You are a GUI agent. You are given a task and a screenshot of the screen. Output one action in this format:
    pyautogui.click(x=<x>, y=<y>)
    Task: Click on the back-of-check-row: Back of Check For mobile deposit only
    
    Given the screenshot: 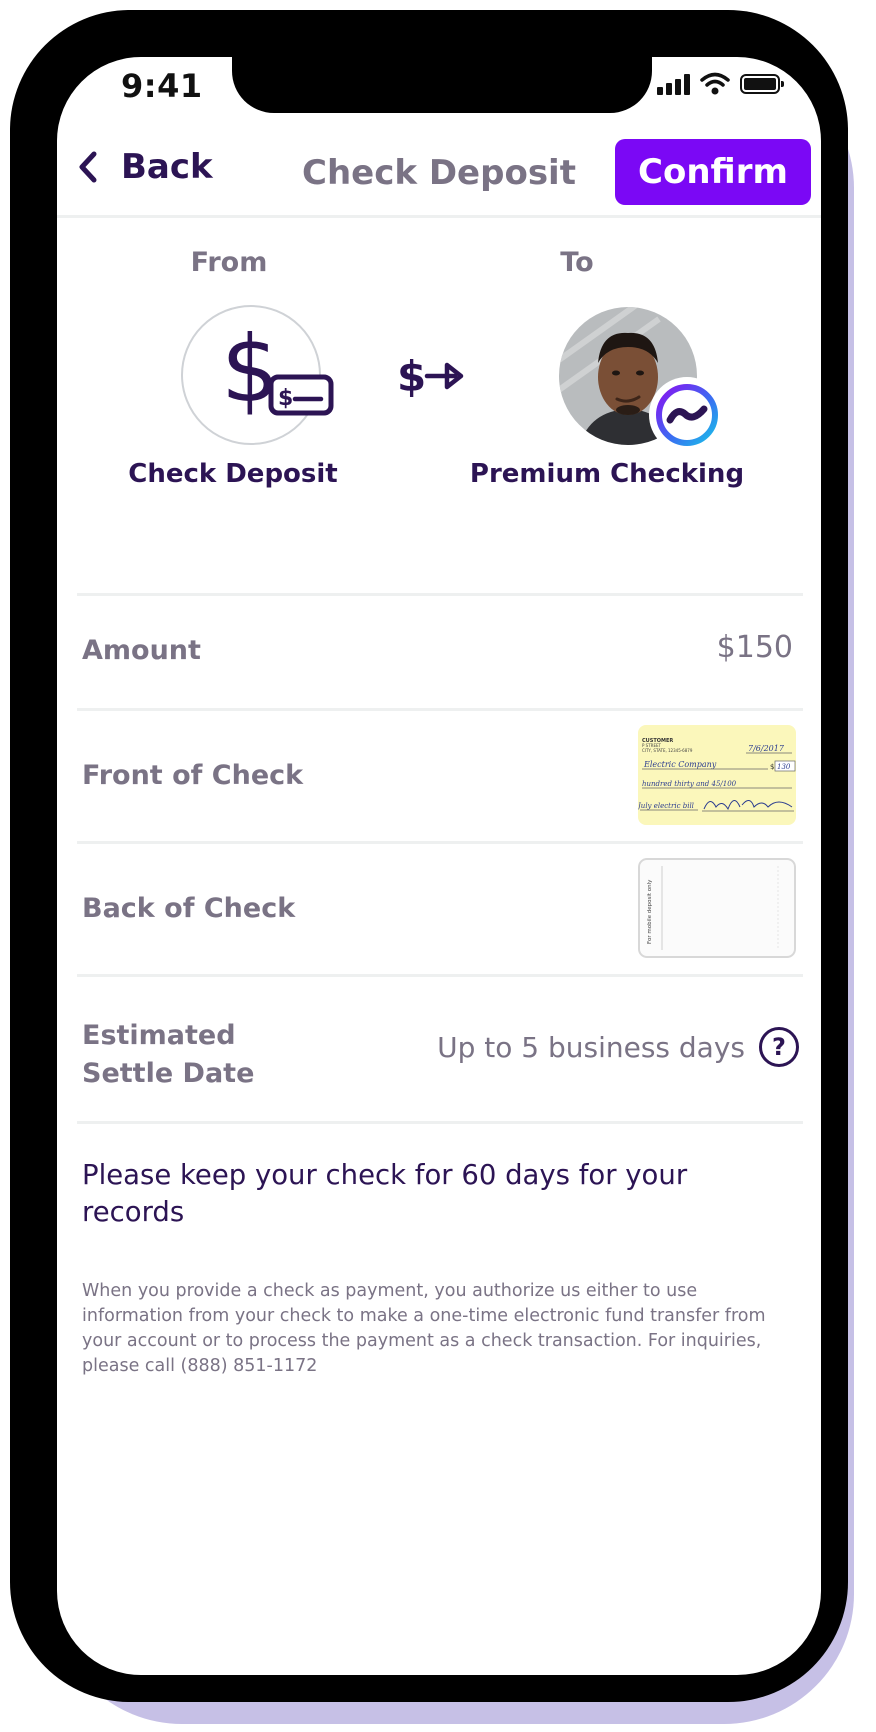 What is the action you would take?
    pyautogui.click(x=440, y=907)
    